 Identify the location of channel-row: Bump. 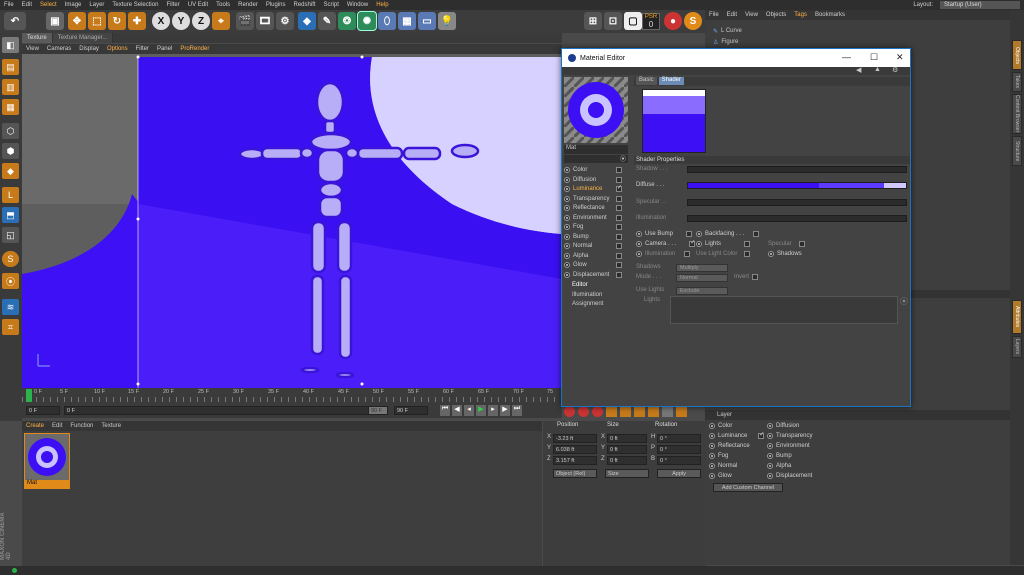
(779, 456).